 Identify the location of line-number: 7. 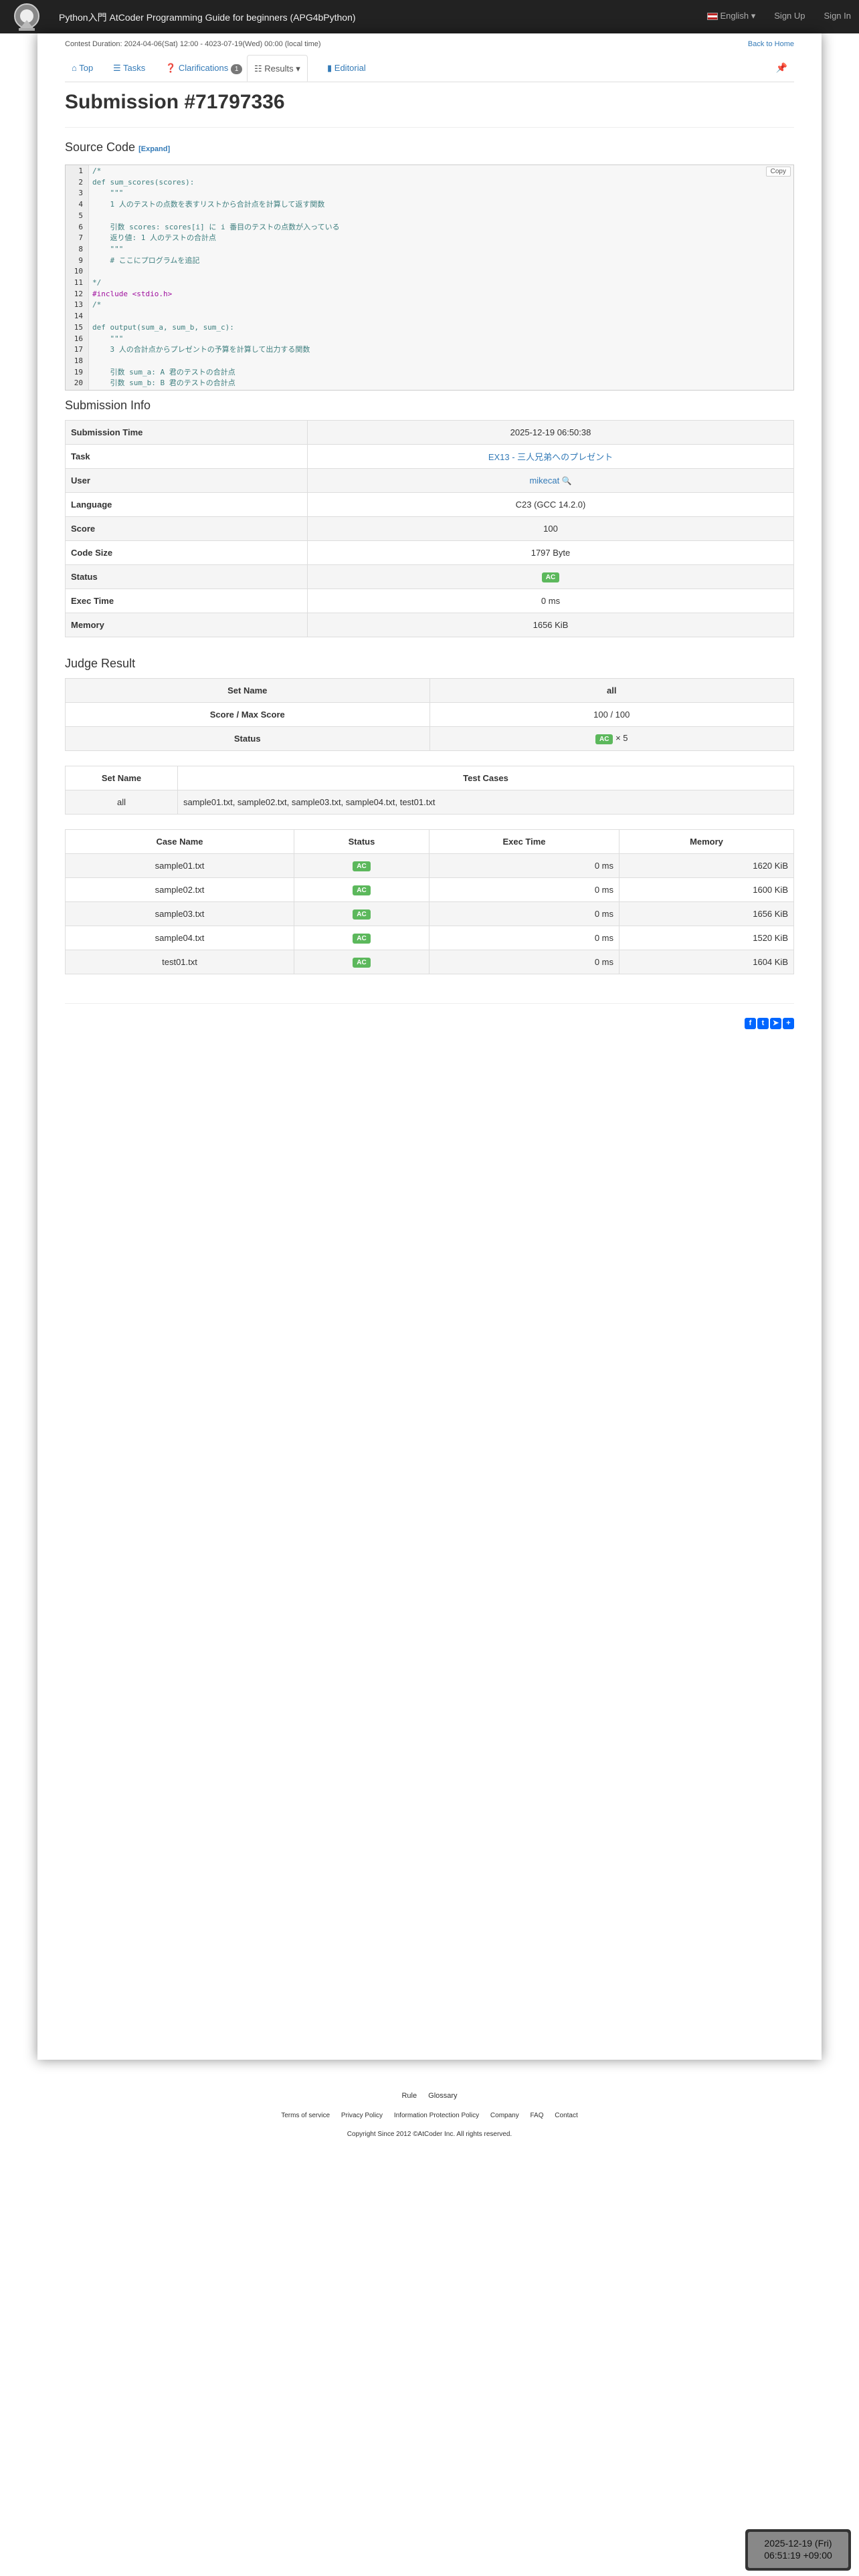
(80, 238).